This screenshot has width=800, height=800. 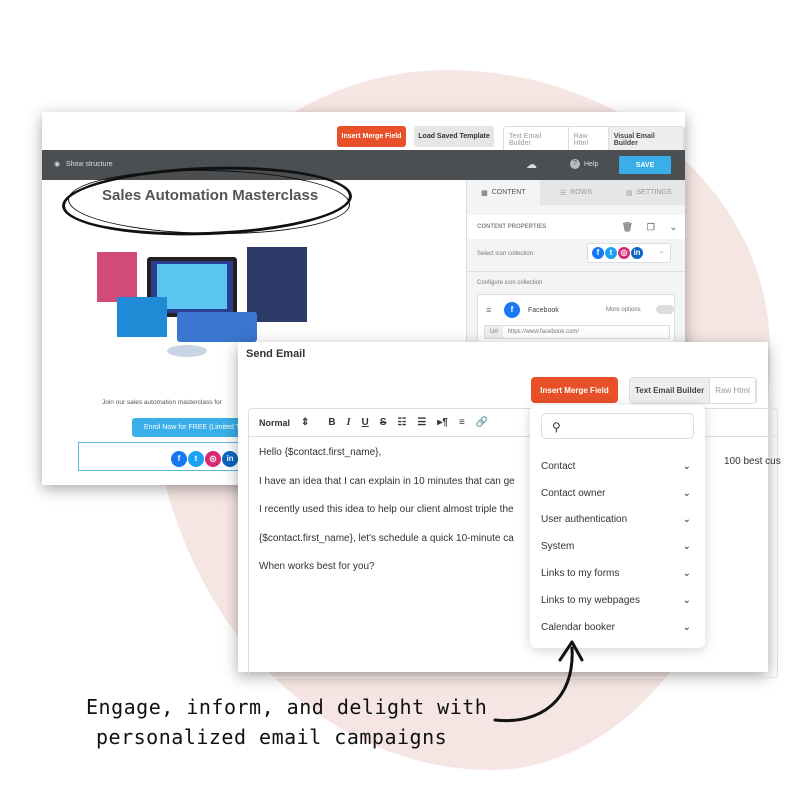 I want to click on item-label: Contact owner, so click(x=573, y=493).